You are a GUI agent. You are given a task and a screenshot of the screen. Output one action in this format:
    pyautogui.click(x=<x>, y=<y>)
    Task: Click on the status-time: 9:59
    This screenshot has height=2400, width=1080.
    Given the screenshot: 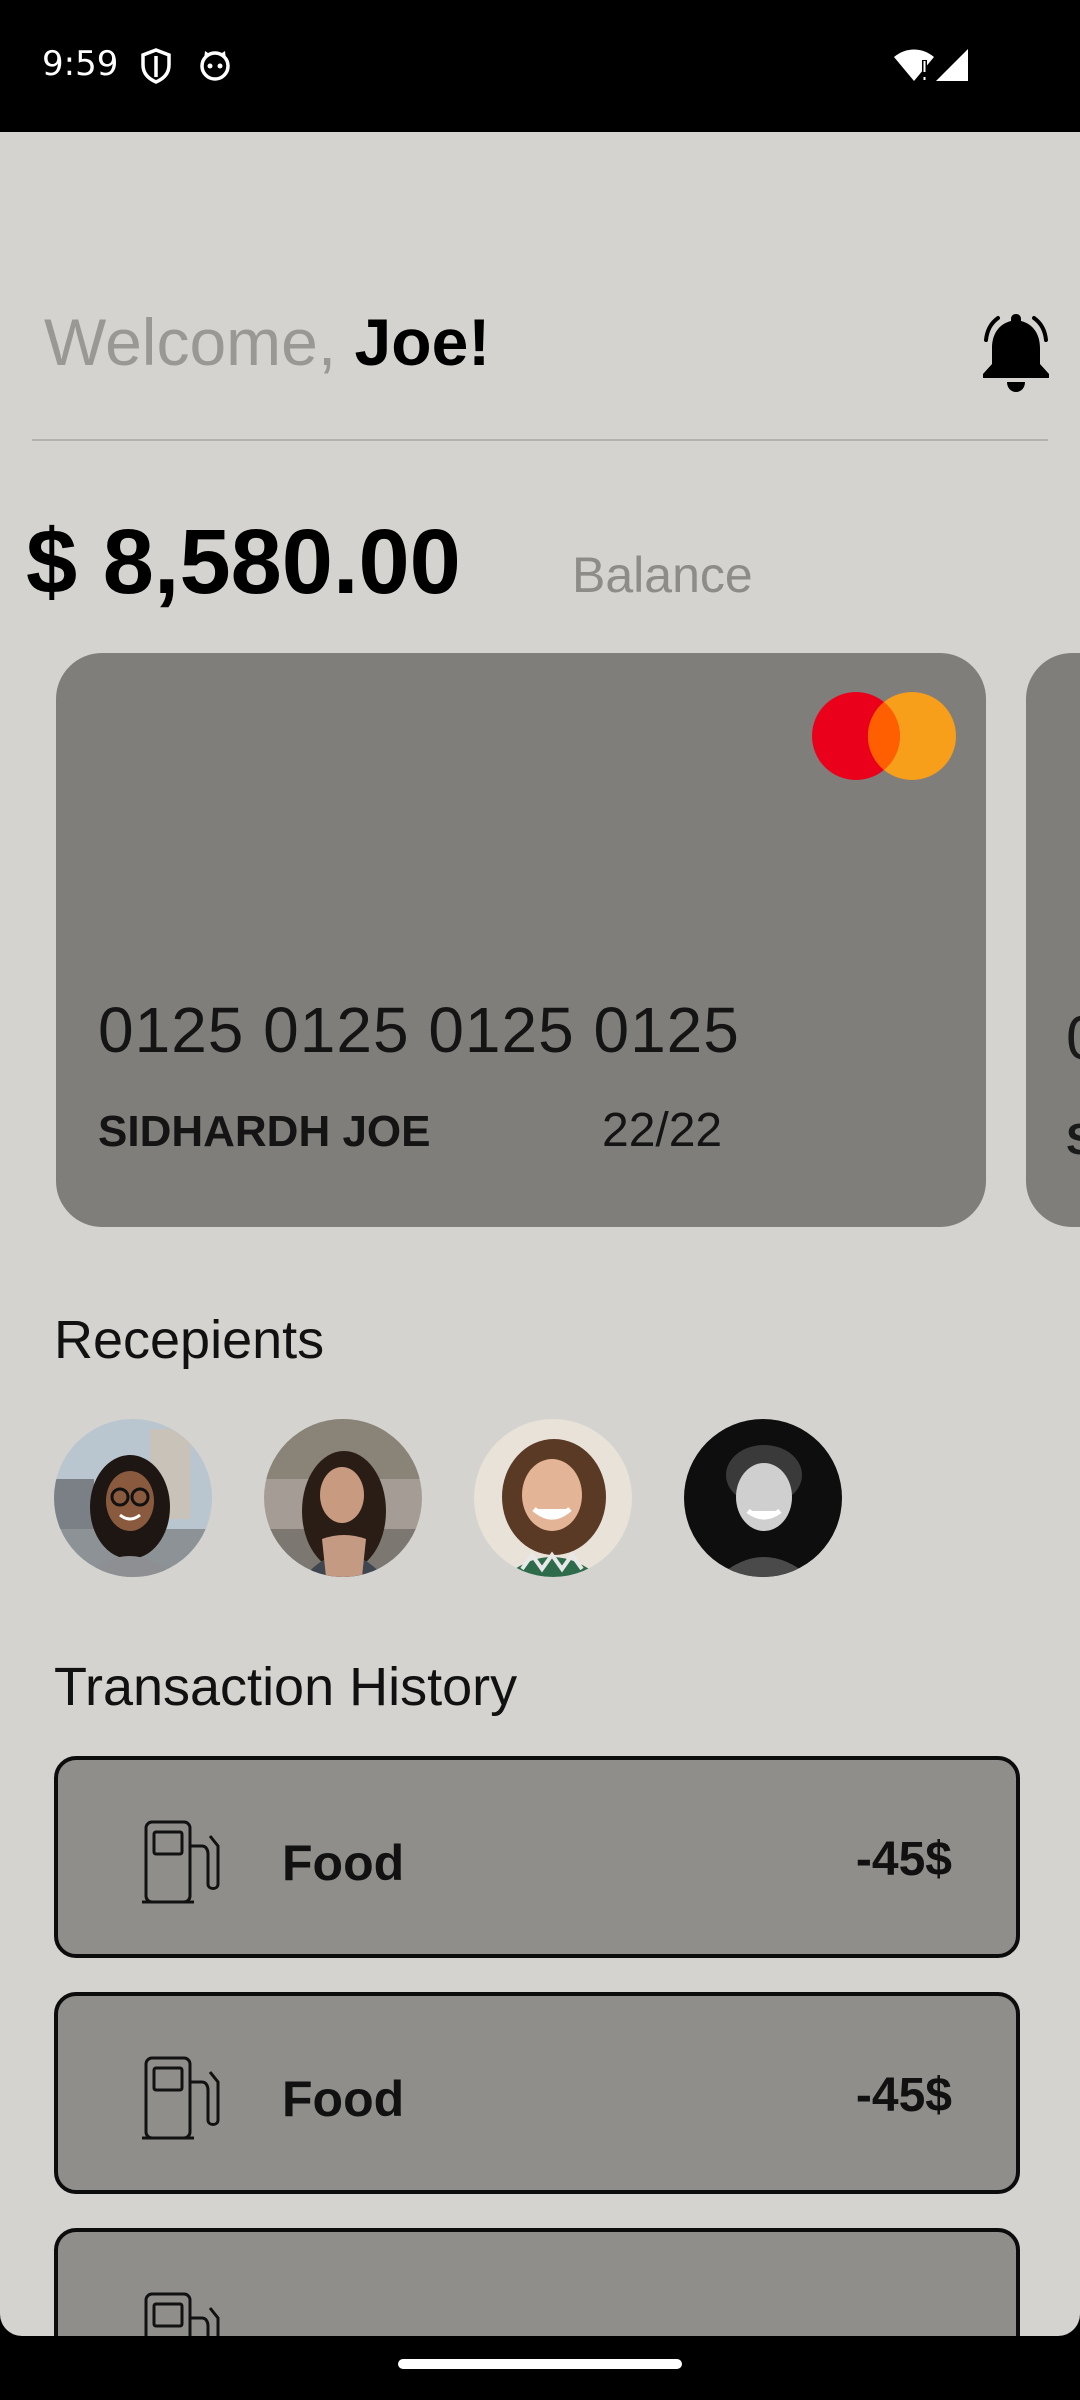 What is the action you would take?
    pyautogui.click(x=80, y=64)
    